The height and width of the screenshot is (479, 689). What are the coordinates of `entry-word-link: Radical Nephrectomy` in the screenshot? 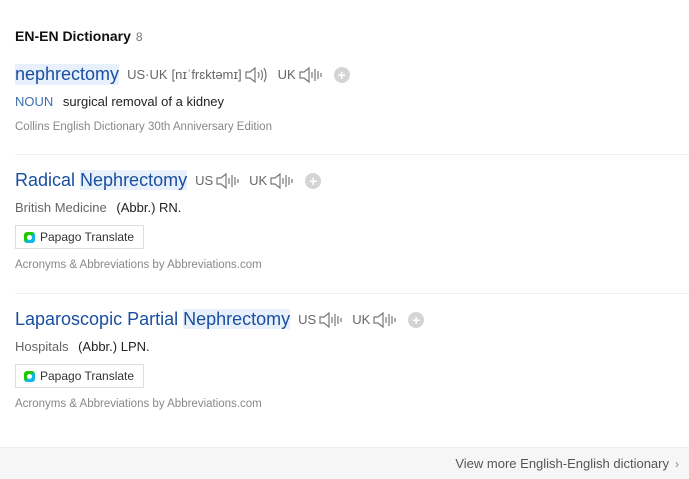 It's located at (101, 180).